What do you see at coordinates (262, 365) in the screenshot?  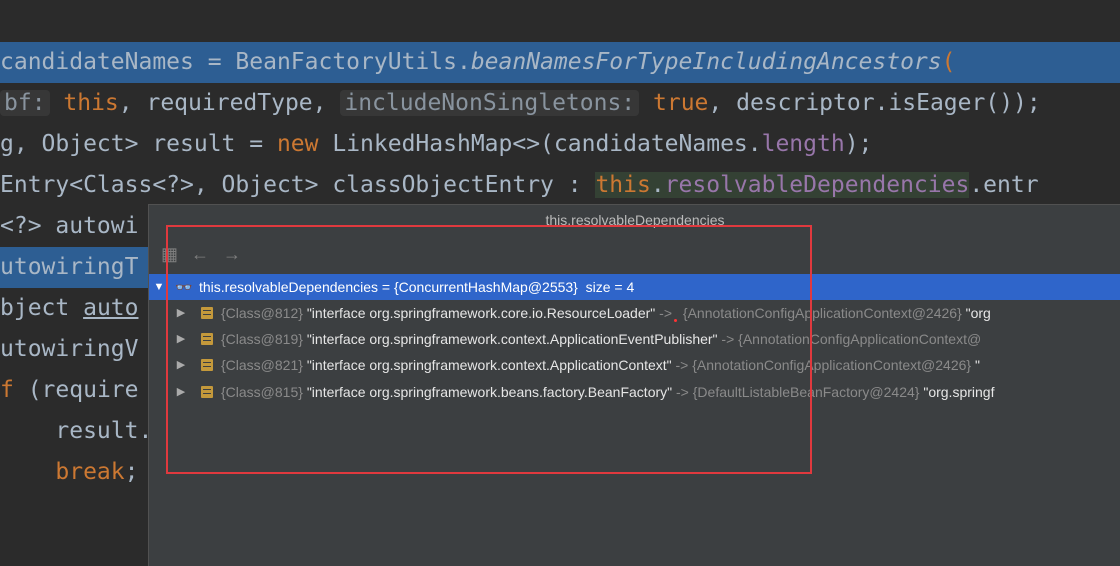 I see `entry-key-ref: {Class@821}` at bounding box center [262, 365].